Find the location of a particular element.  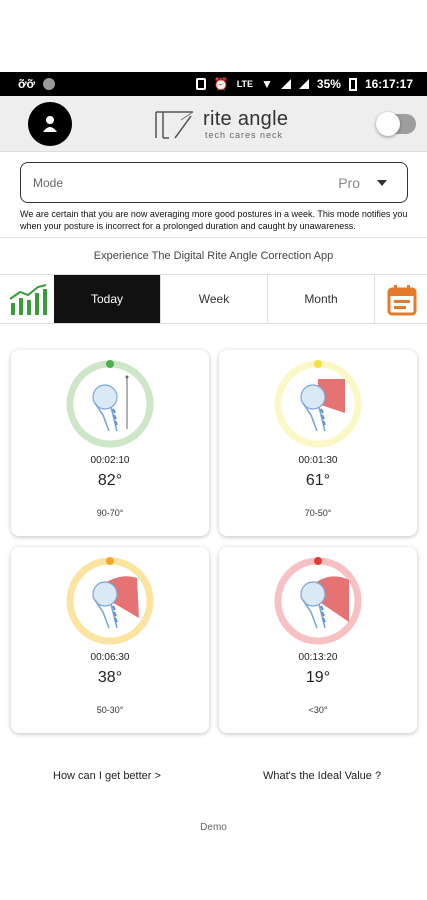

brand-tagline: tech cares neck is located at coordinates (244, 135).